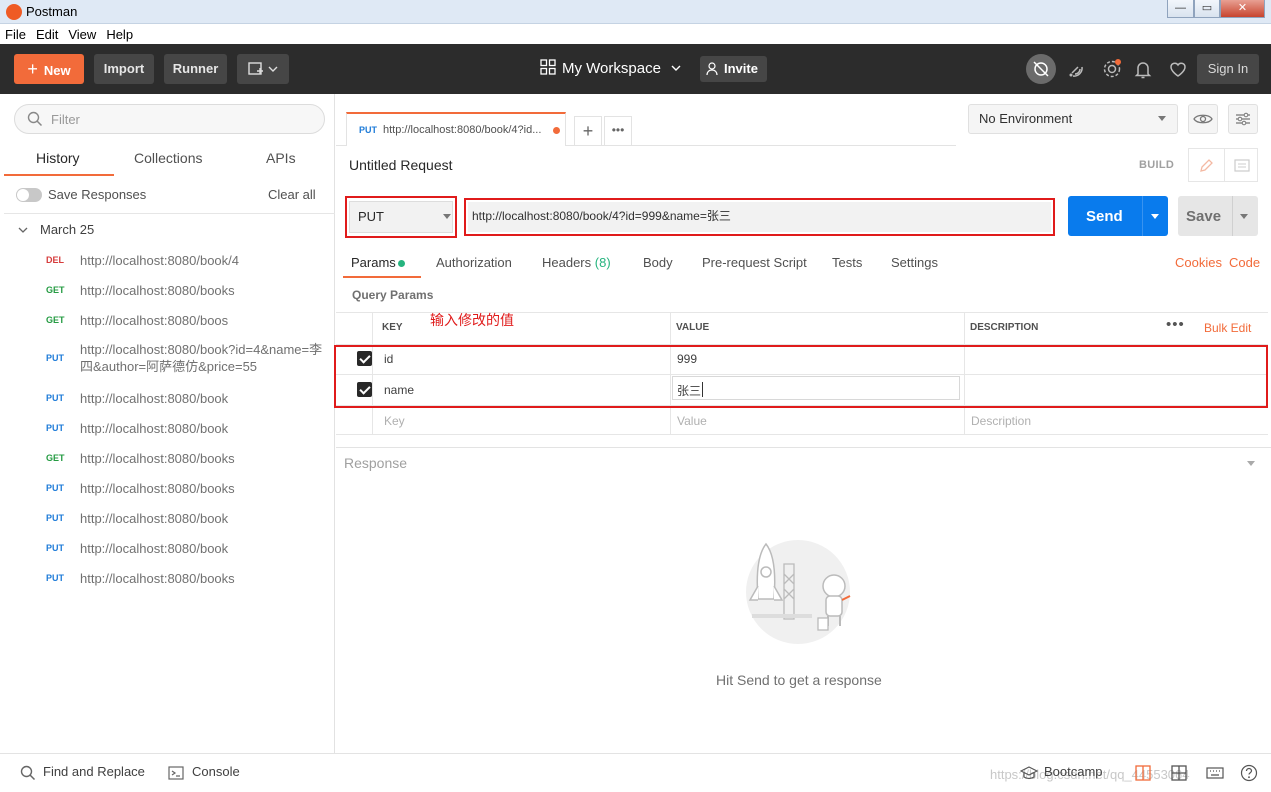 The image size is (1271, 792). Describe the element at coordinates (798, 592) in the screenshot. I see `rocket-astronaut-illustration-icon` at that location.